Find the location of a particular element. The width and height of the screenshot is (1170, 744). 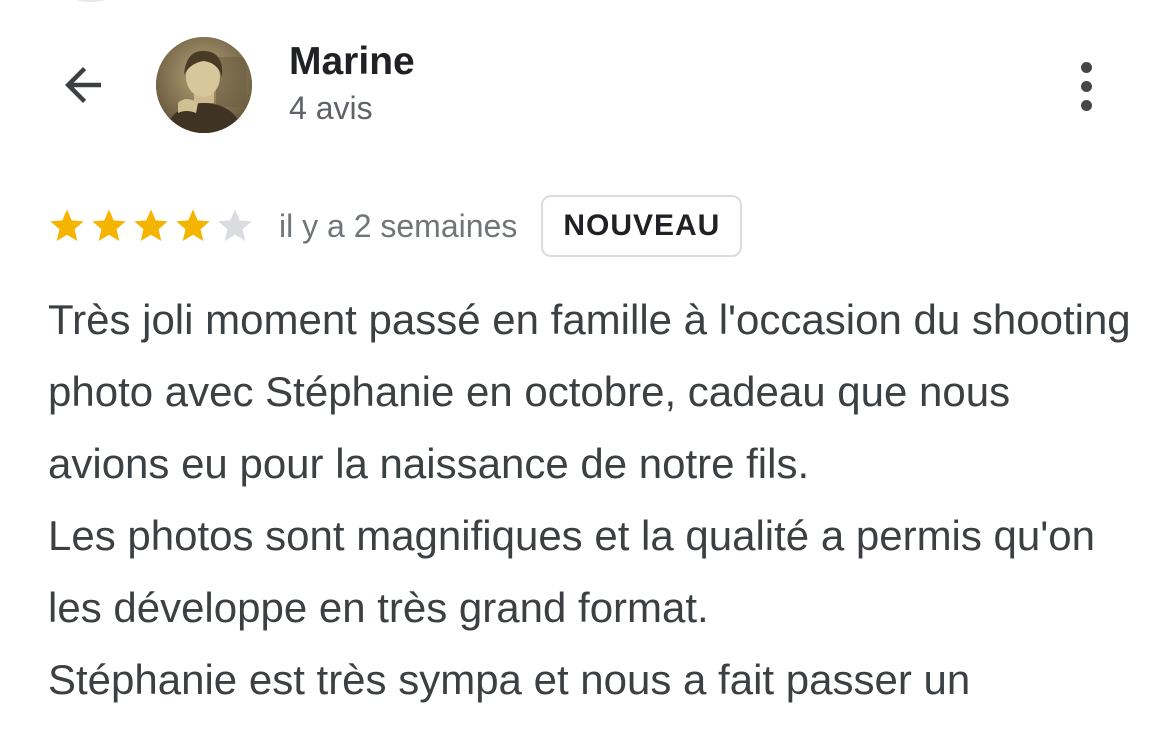

back-button is located at coordinates (83, 85).